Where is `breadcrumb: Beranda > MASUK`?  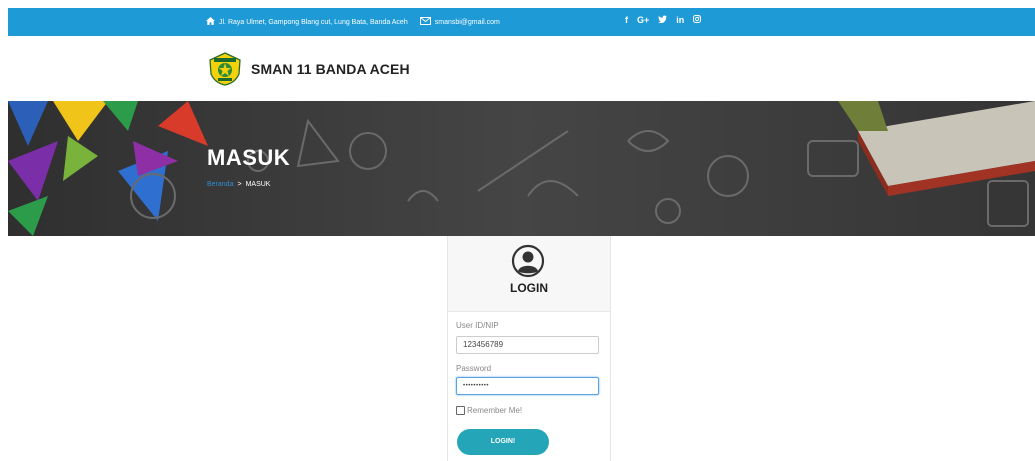
breadcrumb: Beranda > MASUK is located at coordinates (238, 184).